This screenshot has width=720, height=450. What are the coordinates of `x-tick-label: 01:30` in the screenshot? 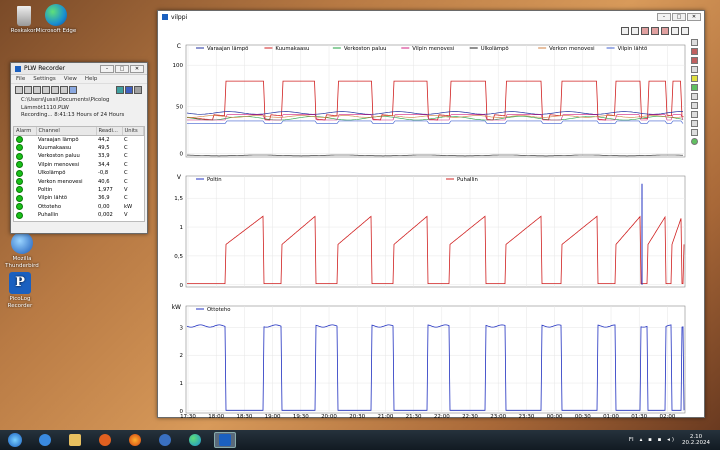 It's located at (639, 416).